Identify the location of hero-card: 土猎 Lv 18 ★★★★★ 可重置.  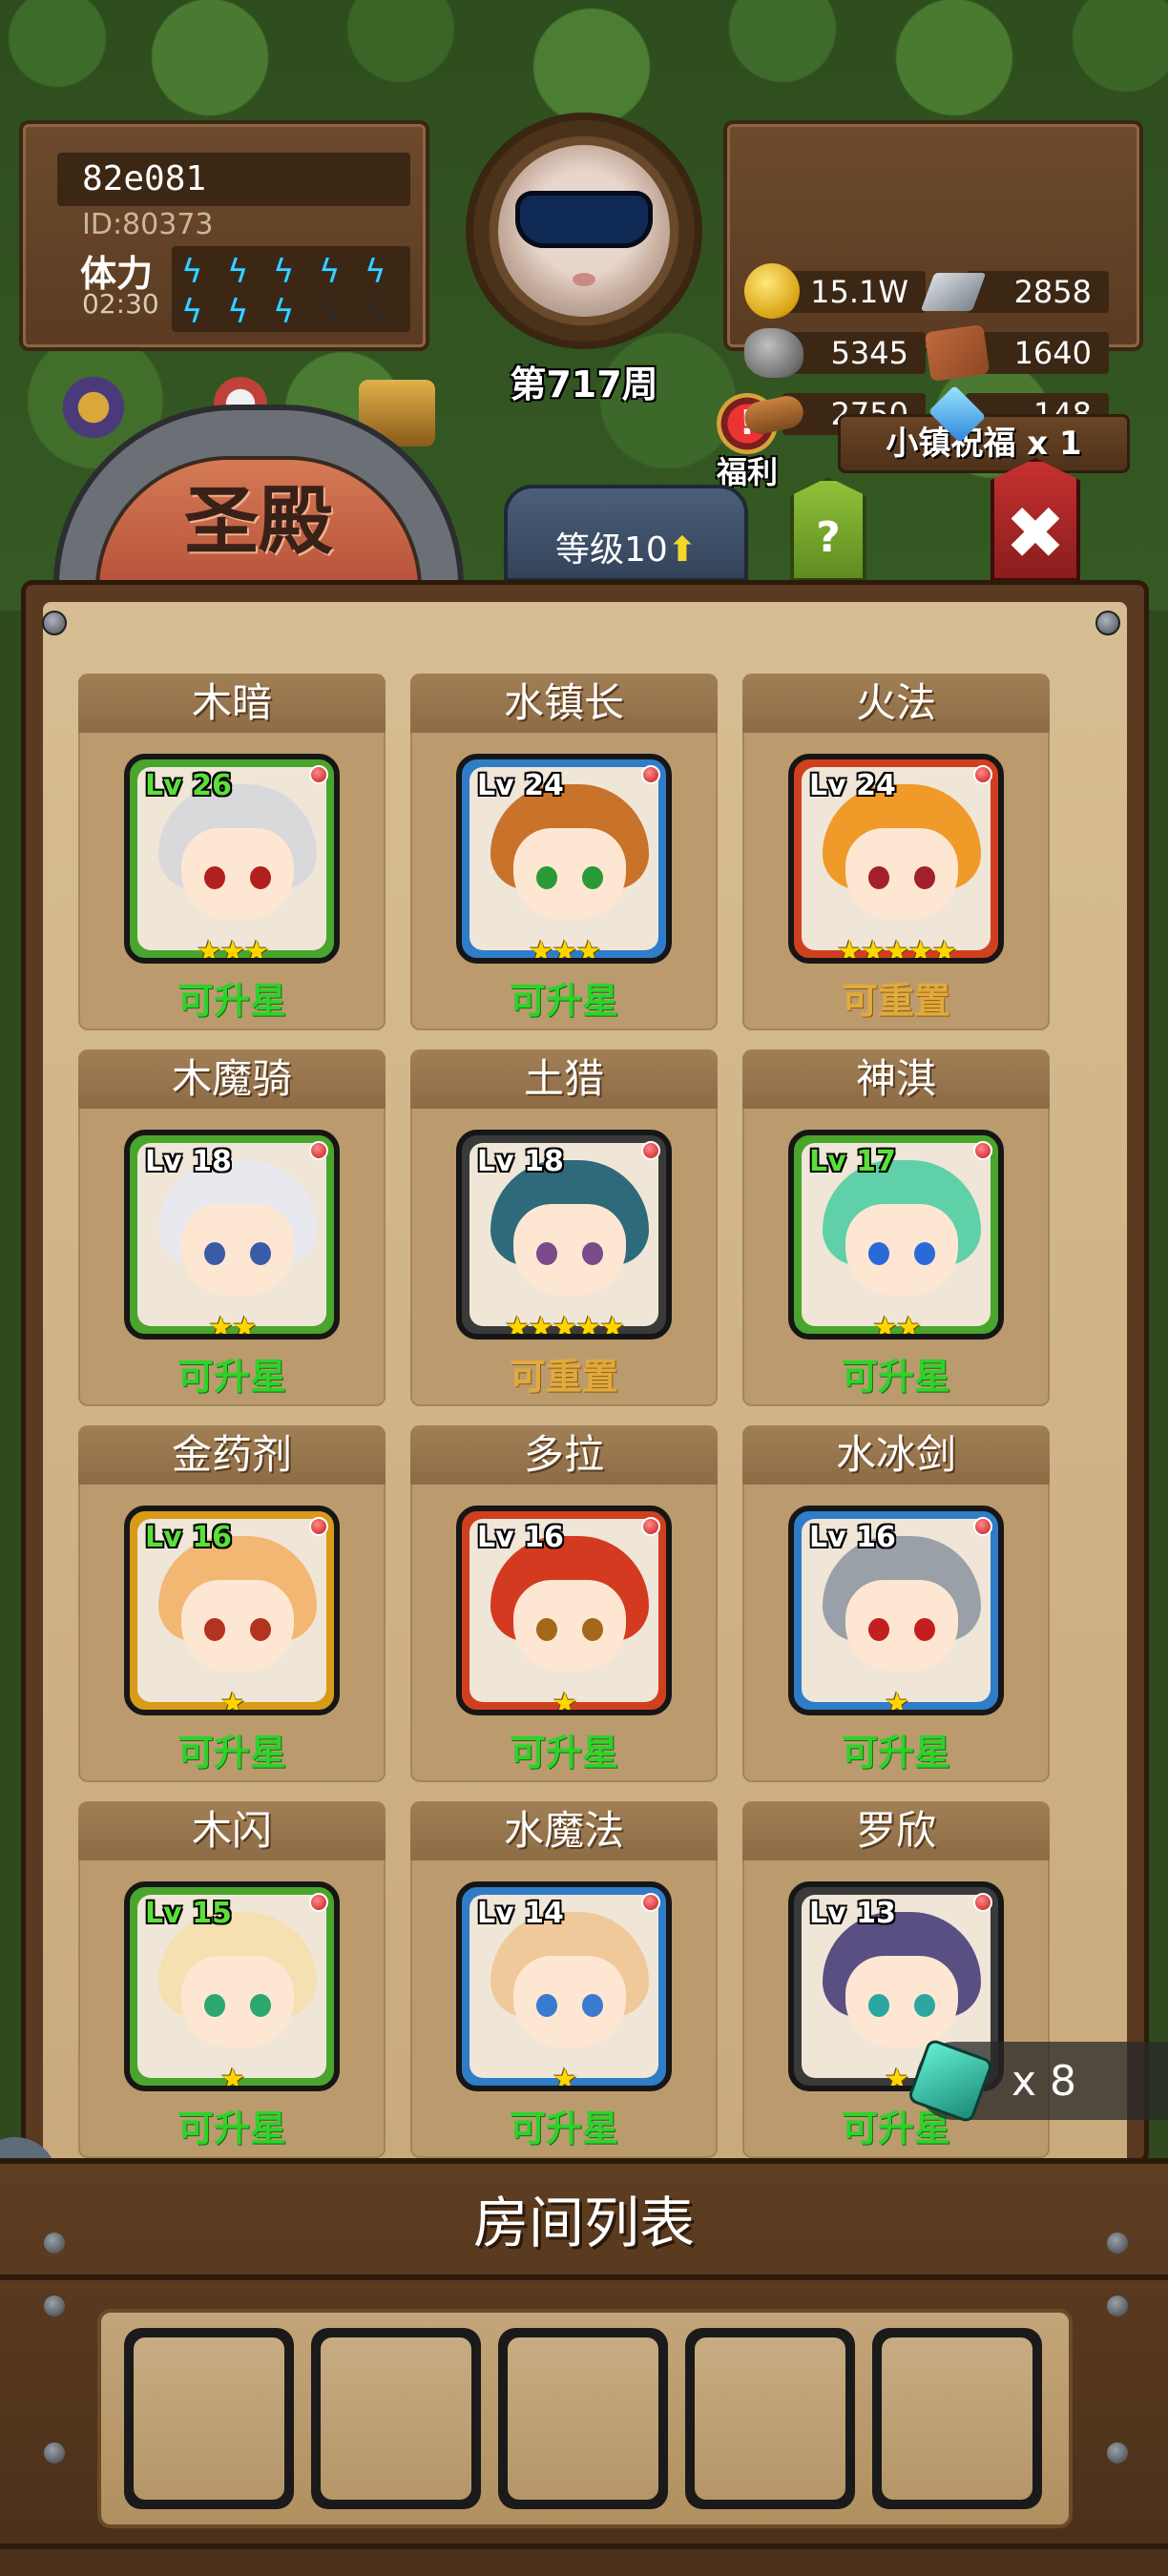
(564, 1227).